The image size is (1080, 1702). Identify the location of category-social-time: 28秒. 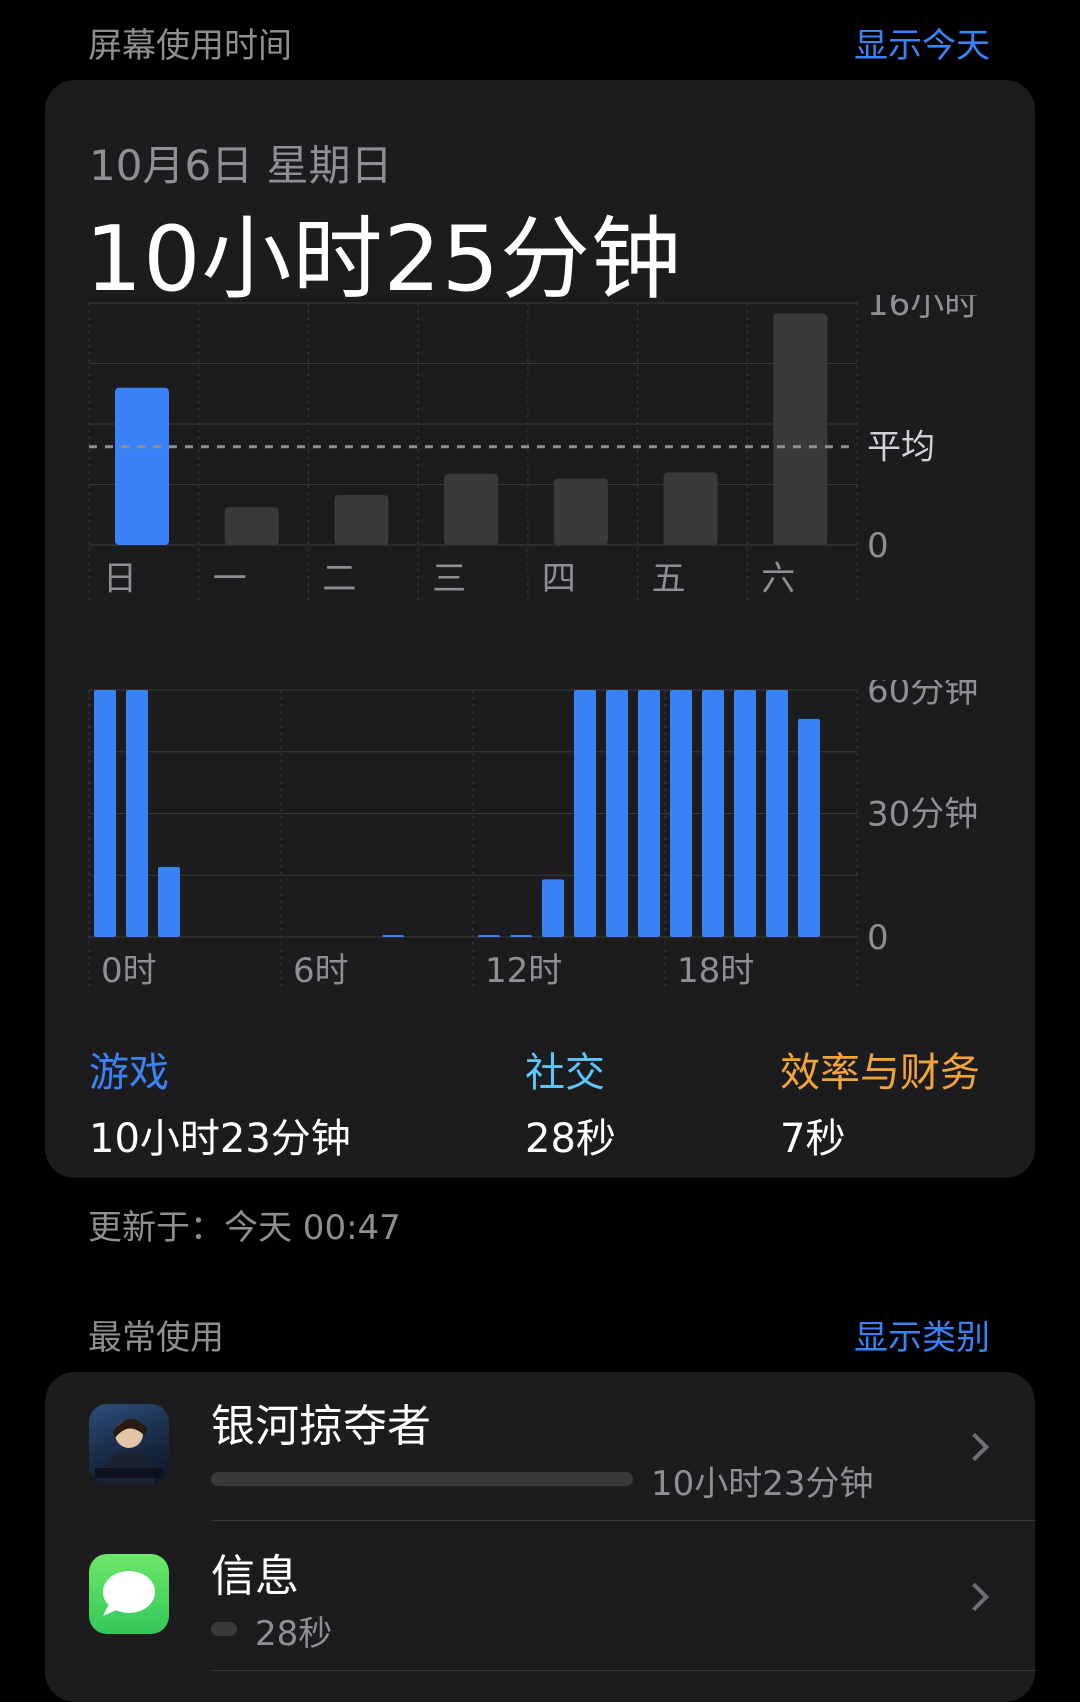
(570, 1139).